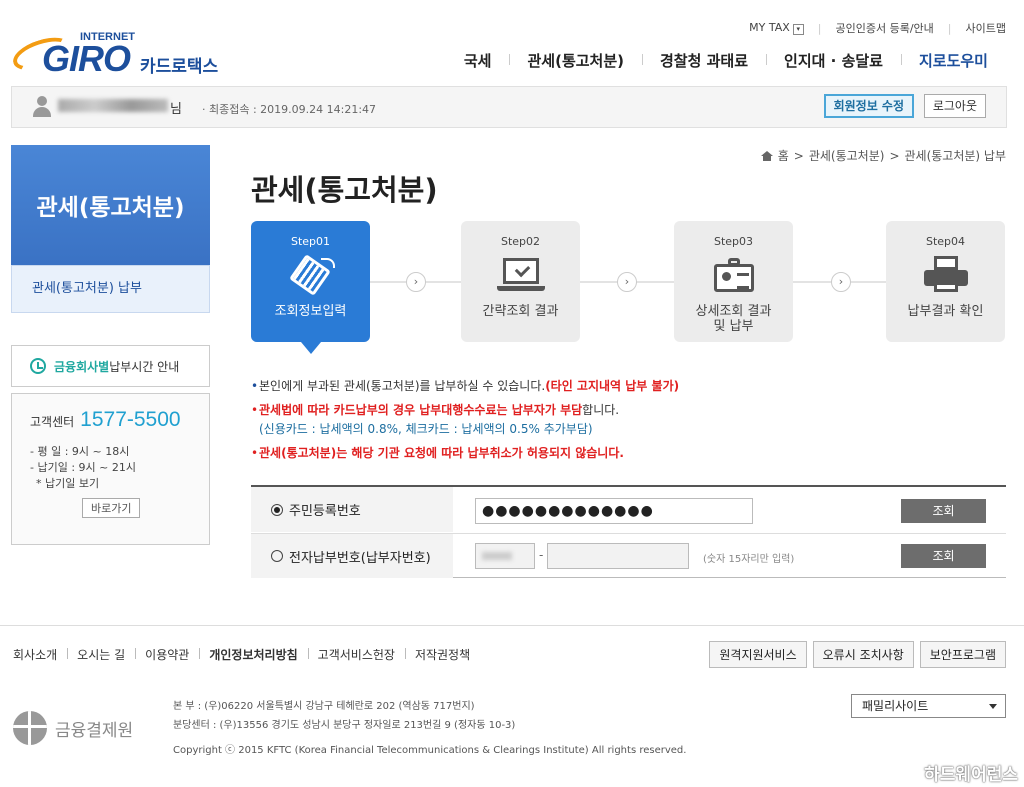  I want to click on payment-no-input, so click(618, 556).